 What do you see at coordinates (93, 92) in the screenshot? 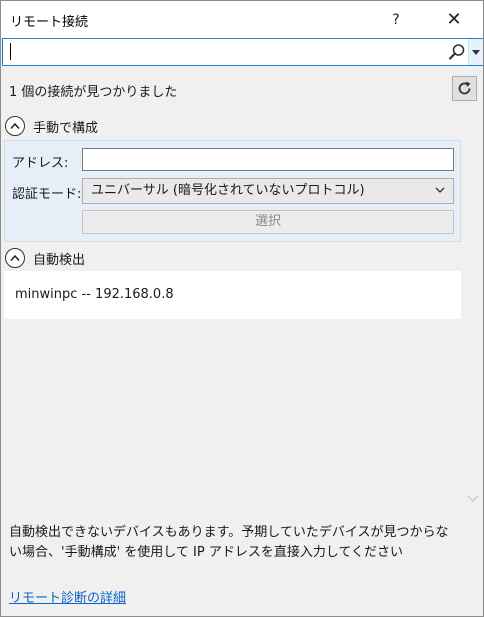
I see `connection-count-status: 1 個の接続が見つかりました` at bounding box center [93, 92].